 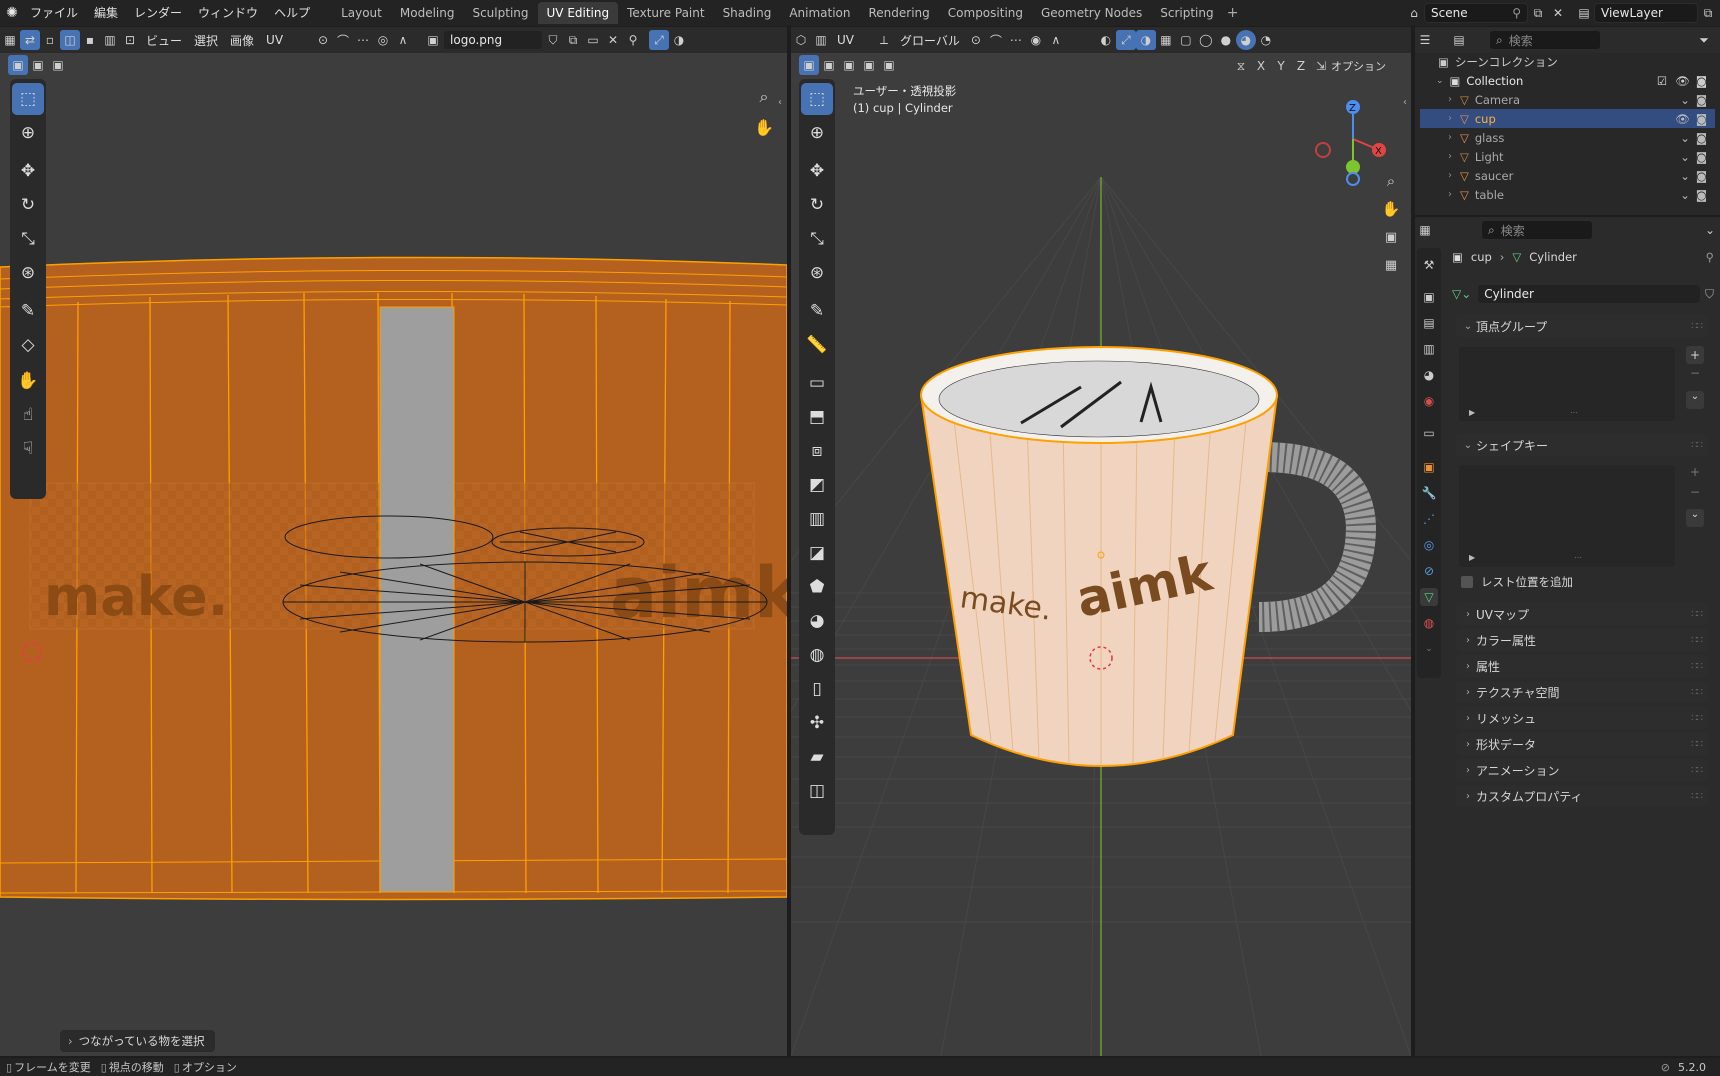 I want to click on poly-build-tool: ⬟, so click(x=817, y=587).